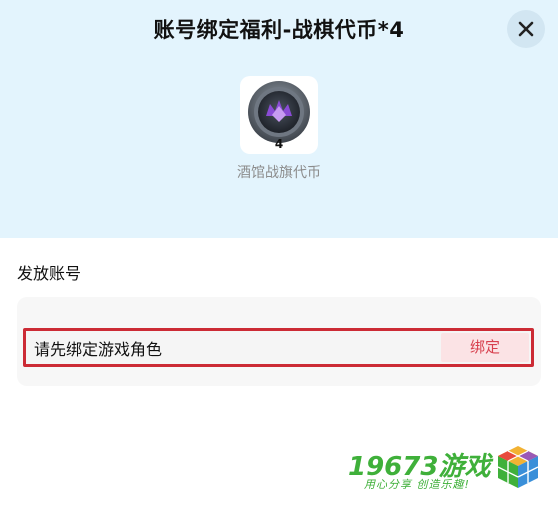  I want to click on watermark: 19673游戏 用心分享 创造乐趣!, so click(445, 469).